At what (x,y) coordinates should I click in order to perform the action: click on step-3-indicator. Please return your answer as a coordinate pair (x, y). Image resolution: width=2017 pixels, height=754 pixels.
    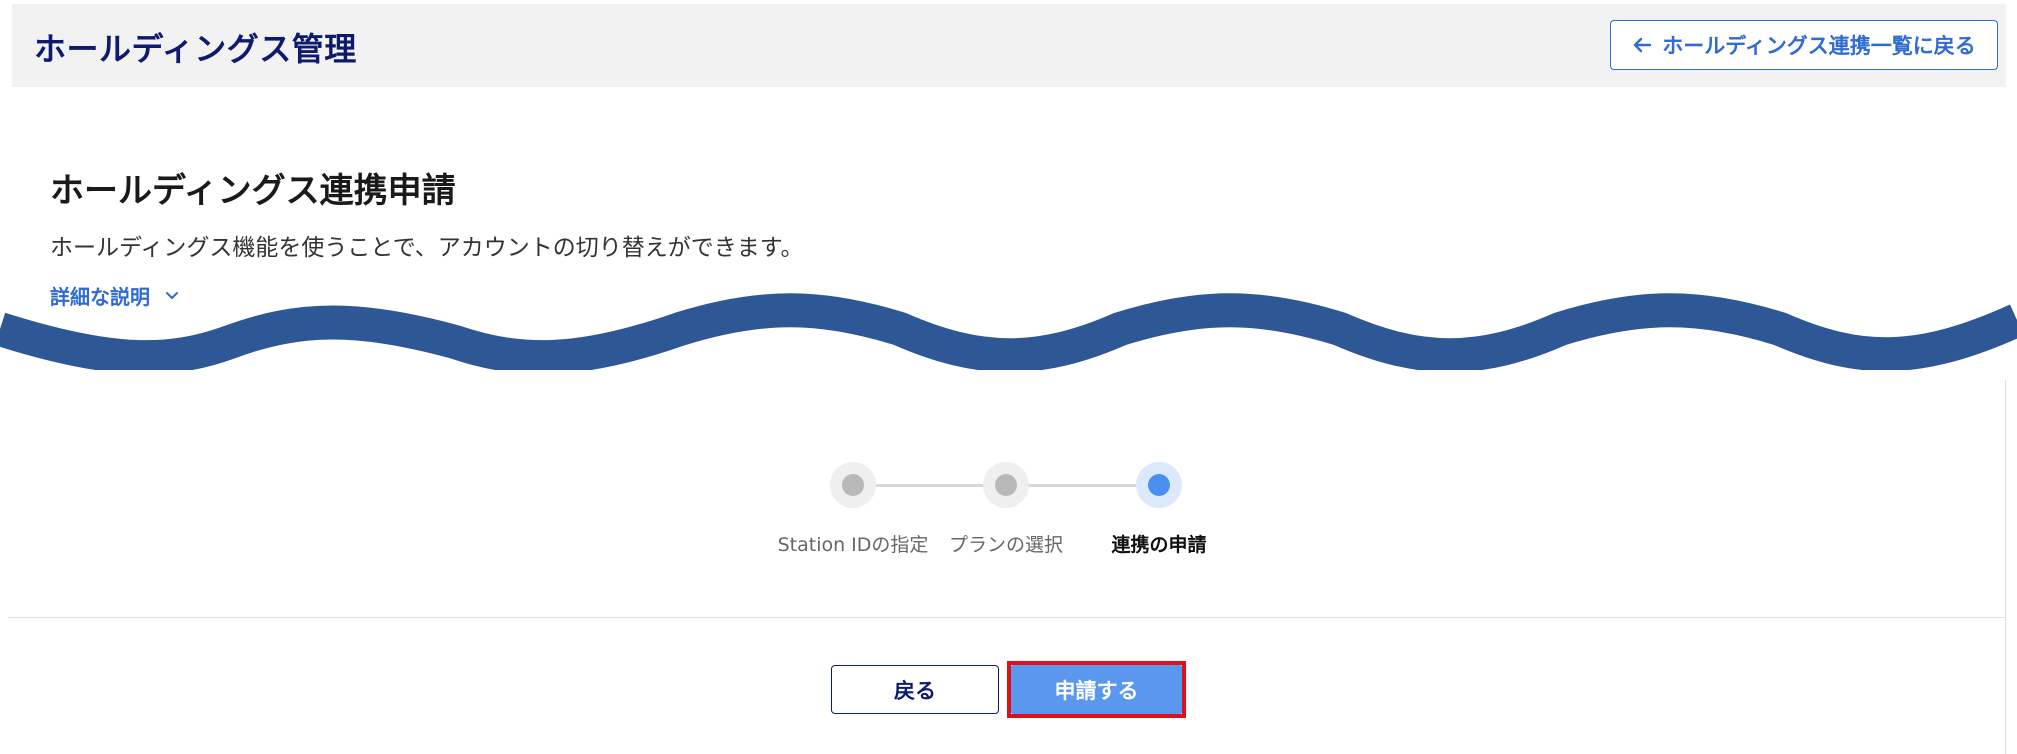
    Looking at the image, I should click on (1159, 485).